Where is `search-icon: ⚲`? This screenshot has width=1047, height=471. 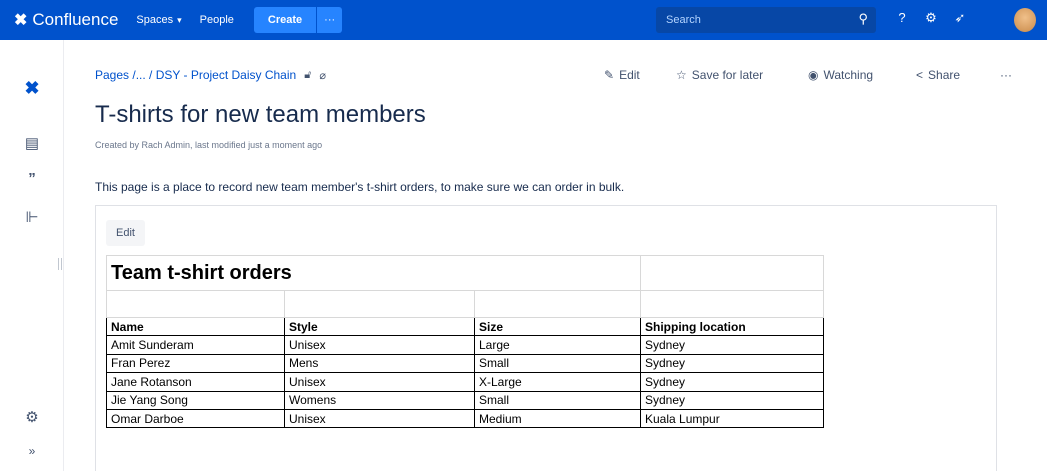
search-icon: ⚲ is located at coordinates (863, 19).